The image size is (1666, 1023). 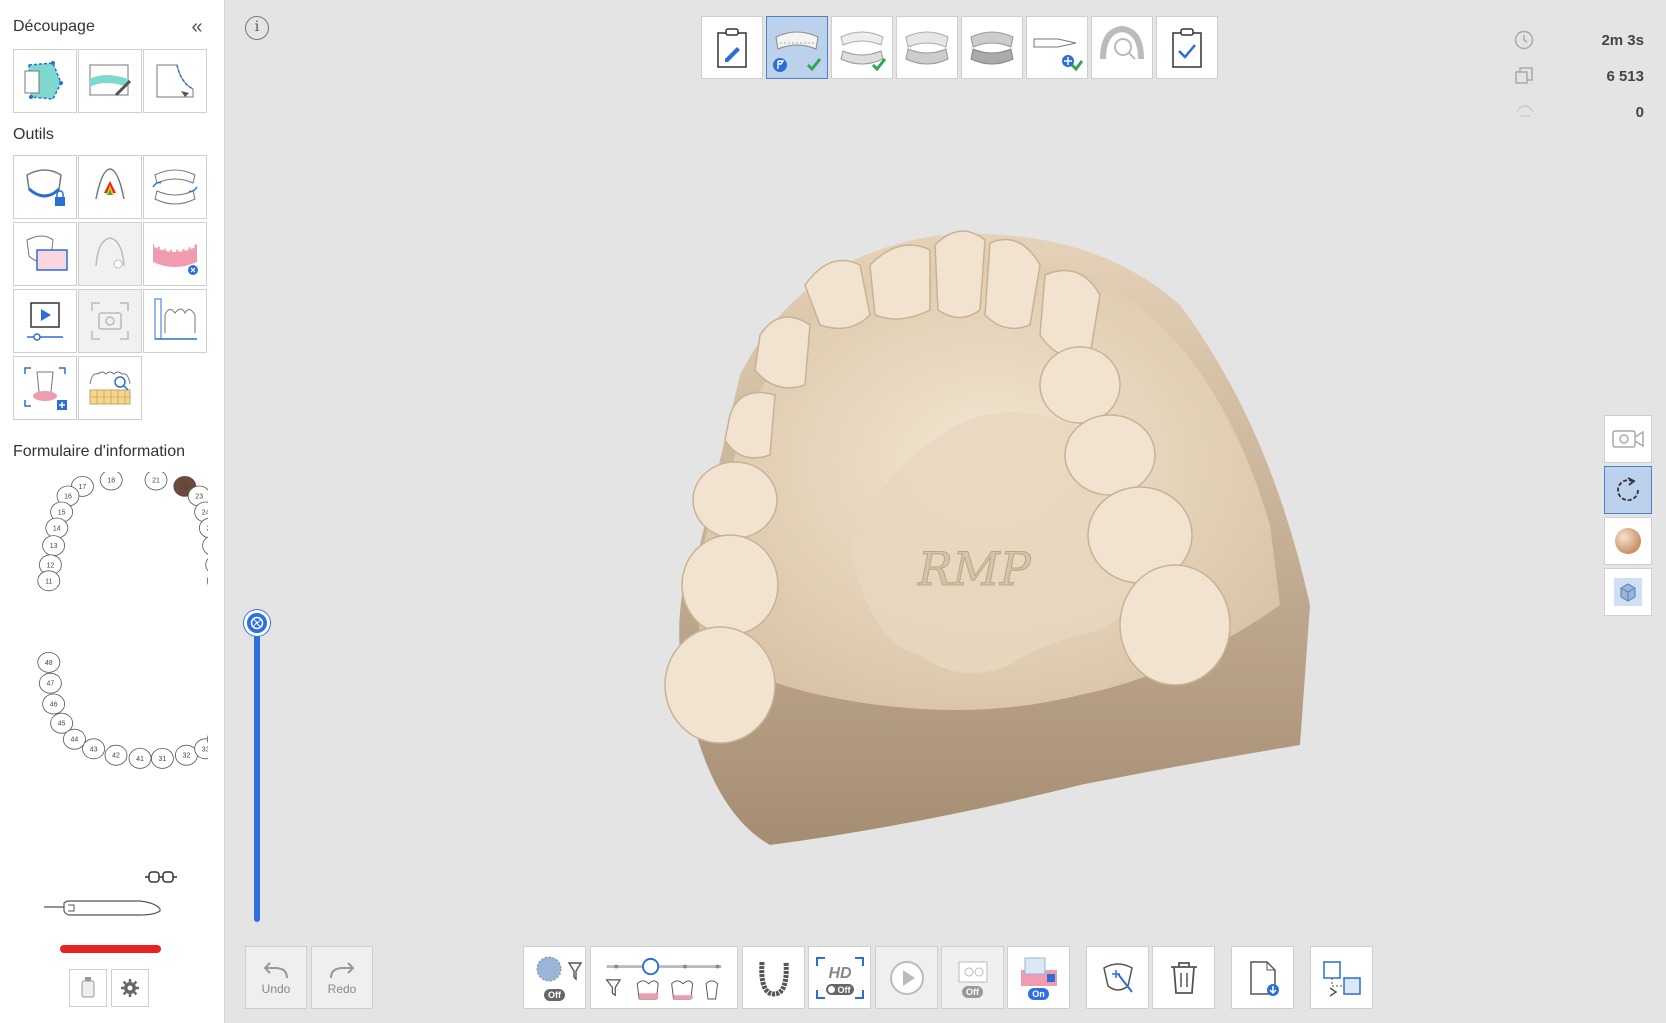 What do you see at coordinates (257, 767) in the screenshot?
I see `scan-depth-slider` at bounding box center [257, 767].